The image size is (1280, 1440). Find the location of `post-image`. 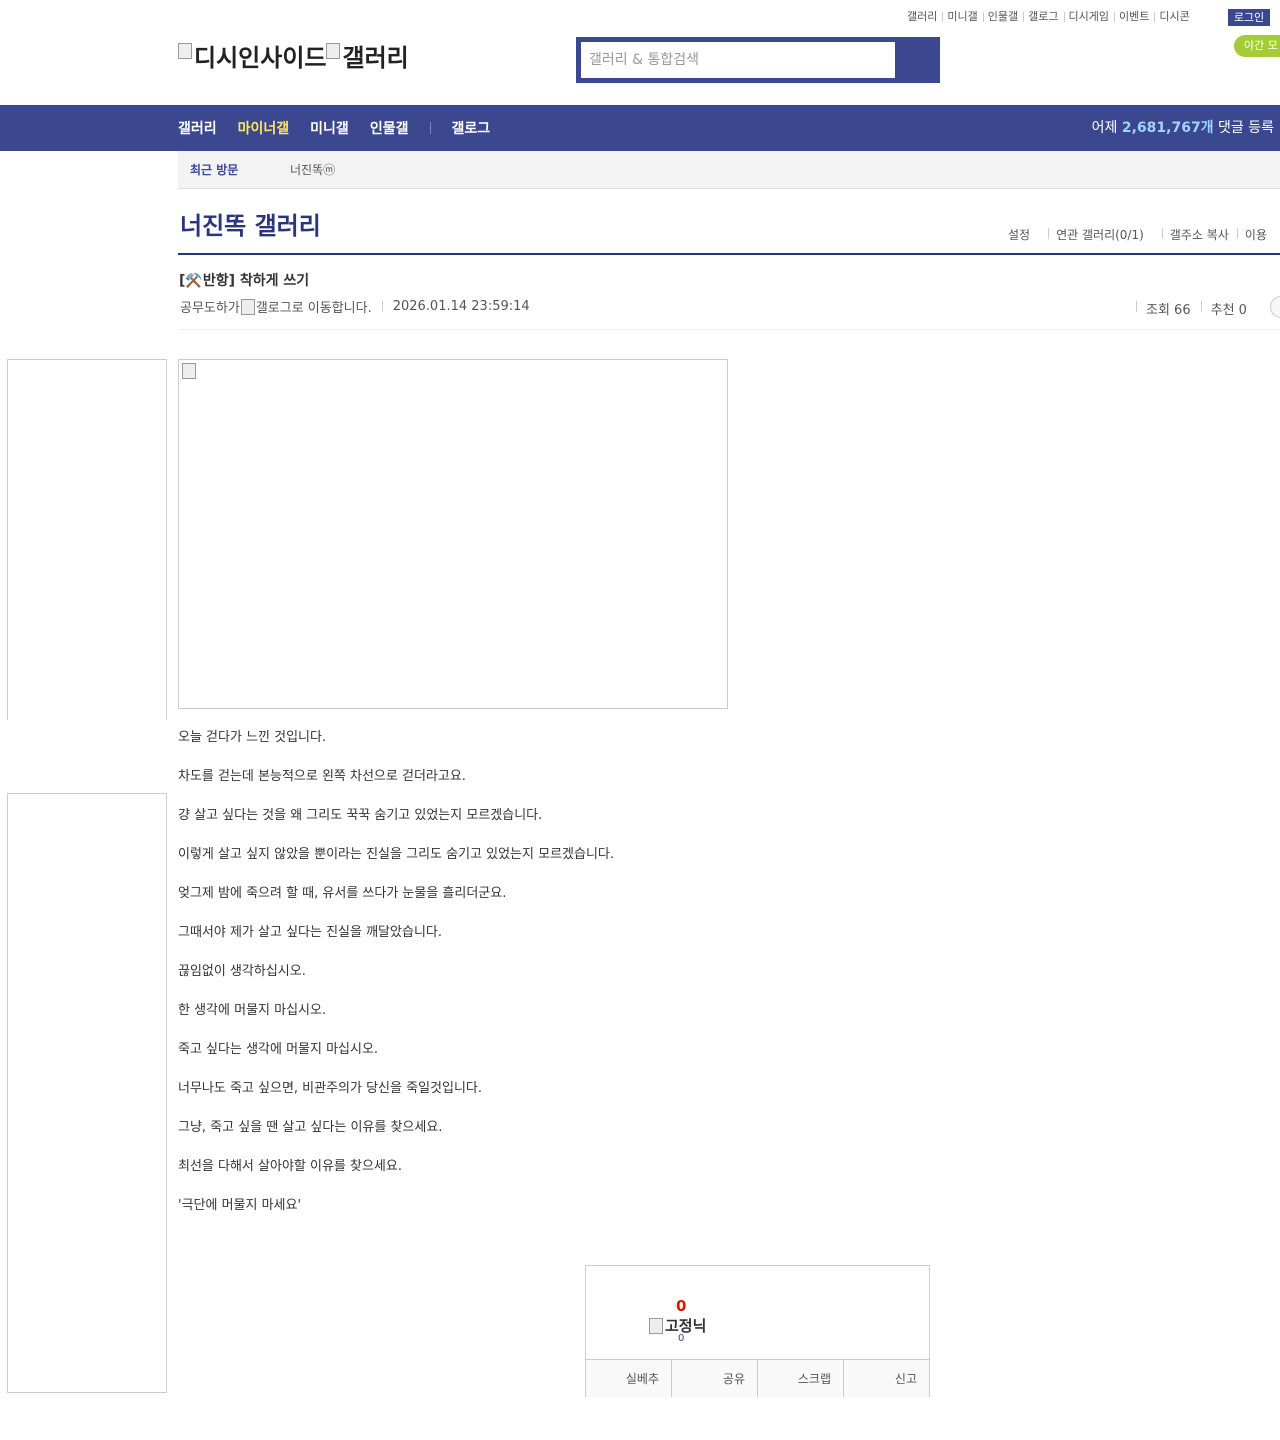

post-image is located at coordinates (453, 534).